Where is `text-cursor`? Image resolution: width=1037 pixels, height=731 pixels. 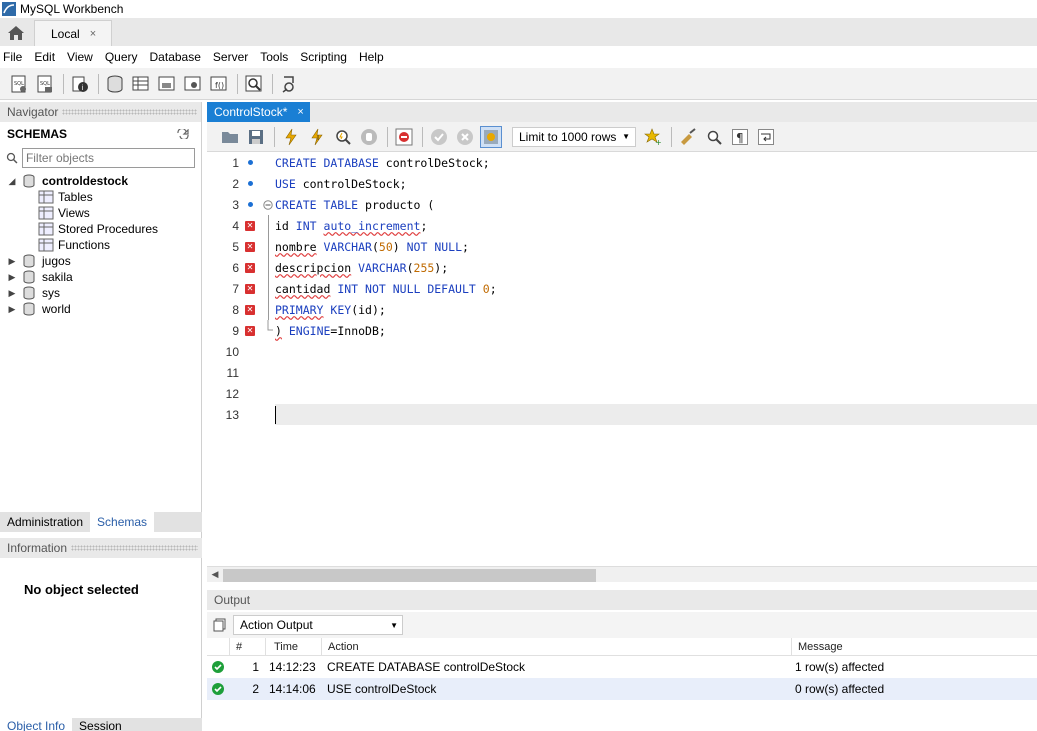 text-cursor is located at coordinates (275, 414).